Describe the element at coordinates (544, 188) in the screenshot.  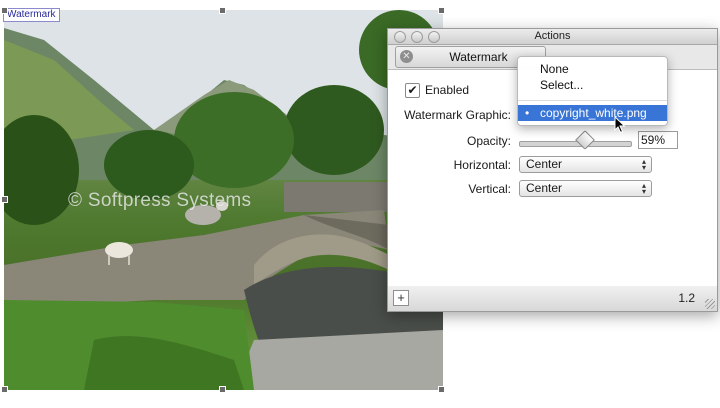
I see `vertical-select-value: Center` at that location.